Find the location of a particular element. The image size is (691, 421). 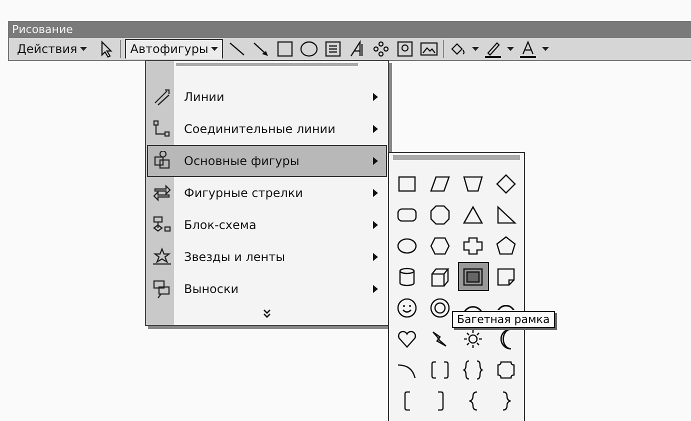

toolbar-title: Рисование is located at coordinates (350, 30).